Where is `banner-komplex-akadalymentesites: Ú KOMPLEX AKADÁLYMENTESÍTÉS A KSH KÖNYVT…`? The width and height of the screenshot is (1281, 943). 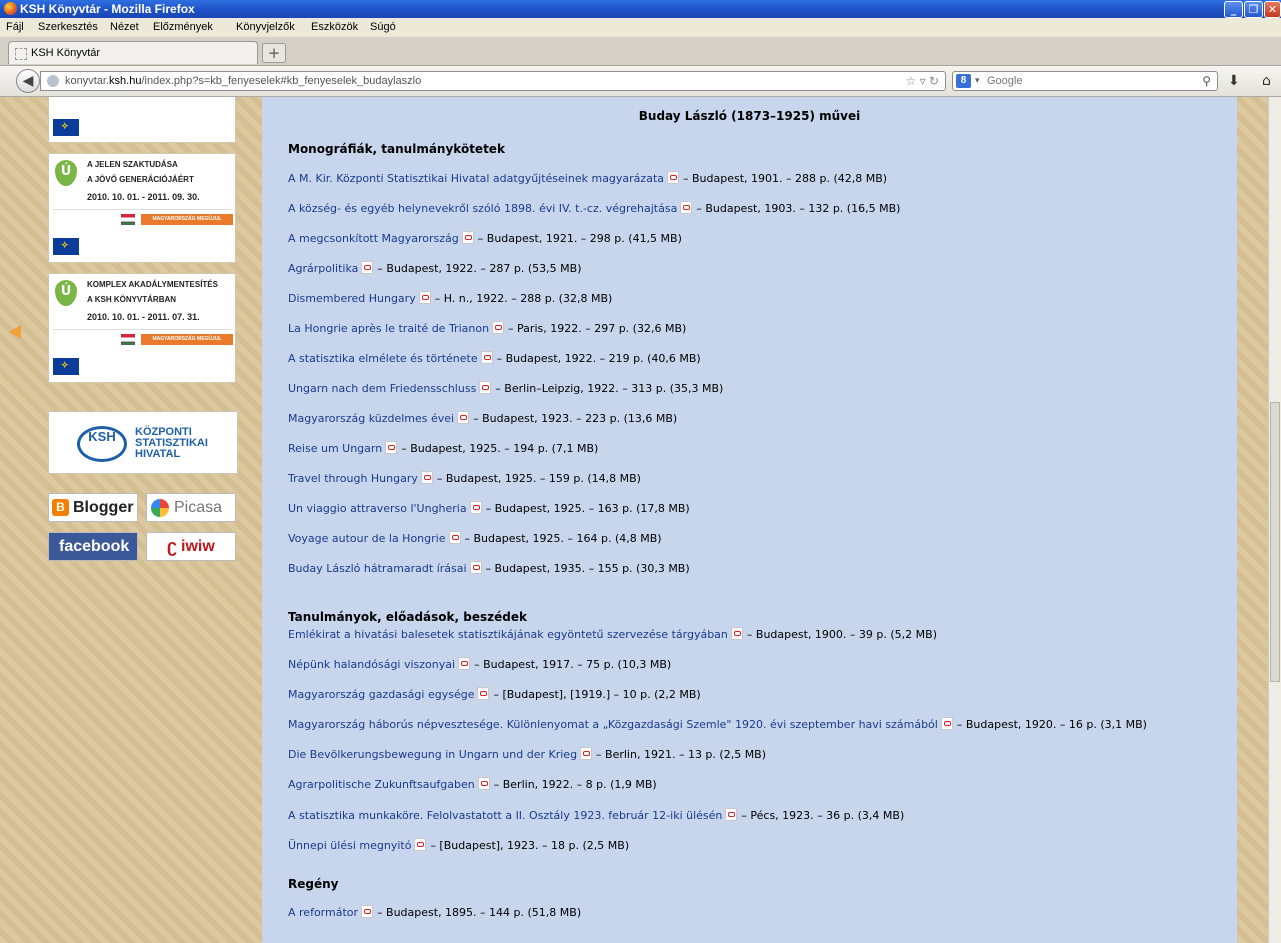 banner-komplex-akadalymentesites: Ú KOMPLEX AKADÁLYMENTESÍTÉS A KSH KÖNYVT… is located at coordinates (142, 328).